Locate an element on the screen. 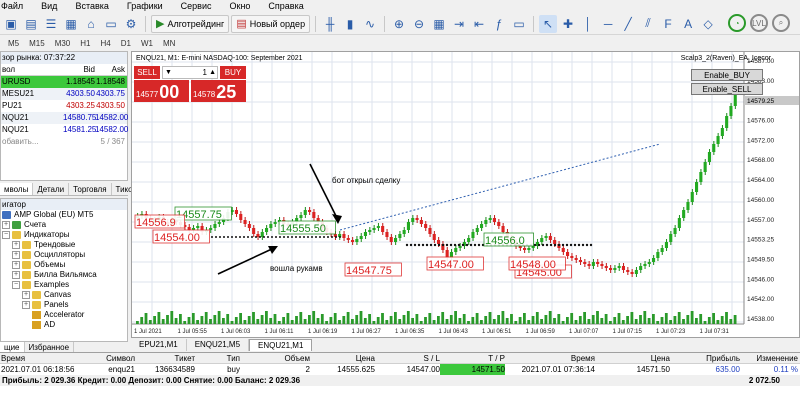 Image resolution: width=800 pixels, height=402 pixels. indicators-icon: ƒ is located at coordinates (499, 24).